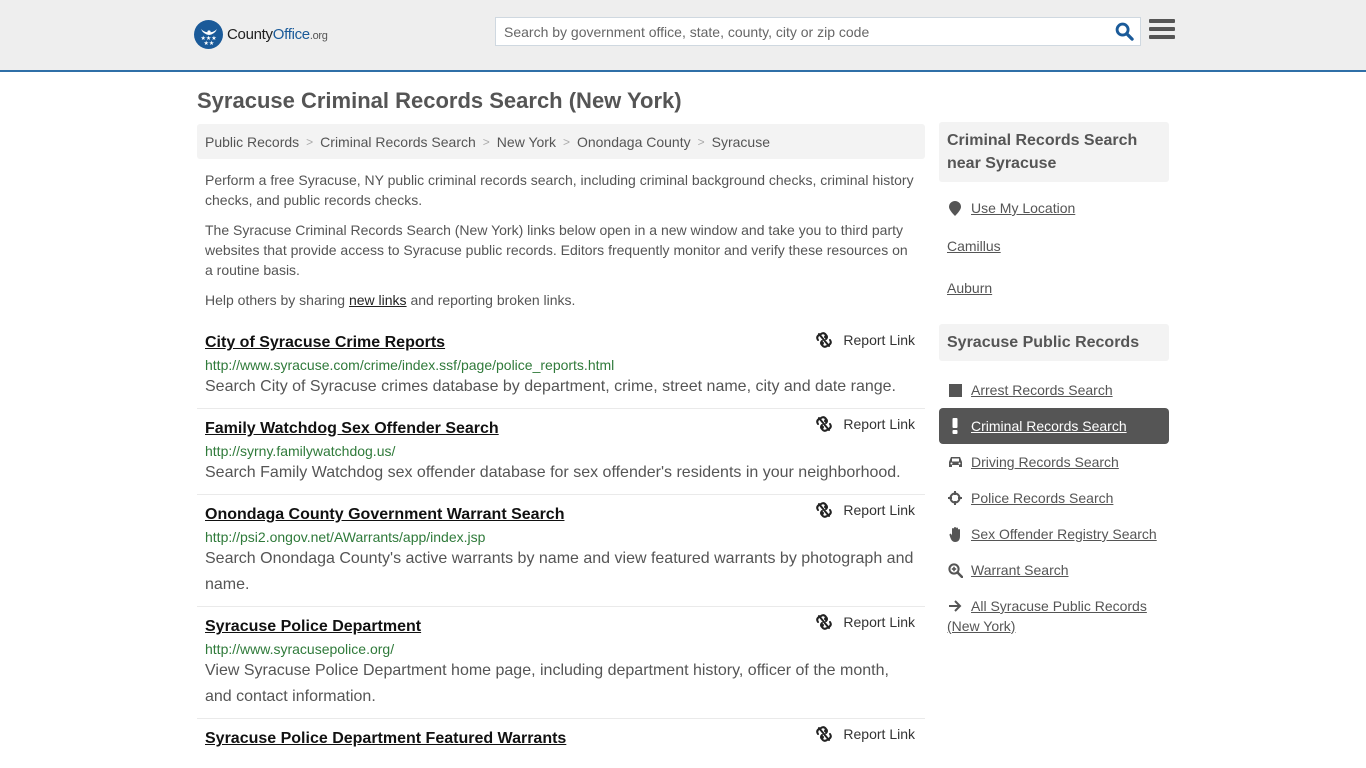  I want to click on sidebar-item-all-public-records: All Syracuse Public Records (New York), so click(1054, 616).